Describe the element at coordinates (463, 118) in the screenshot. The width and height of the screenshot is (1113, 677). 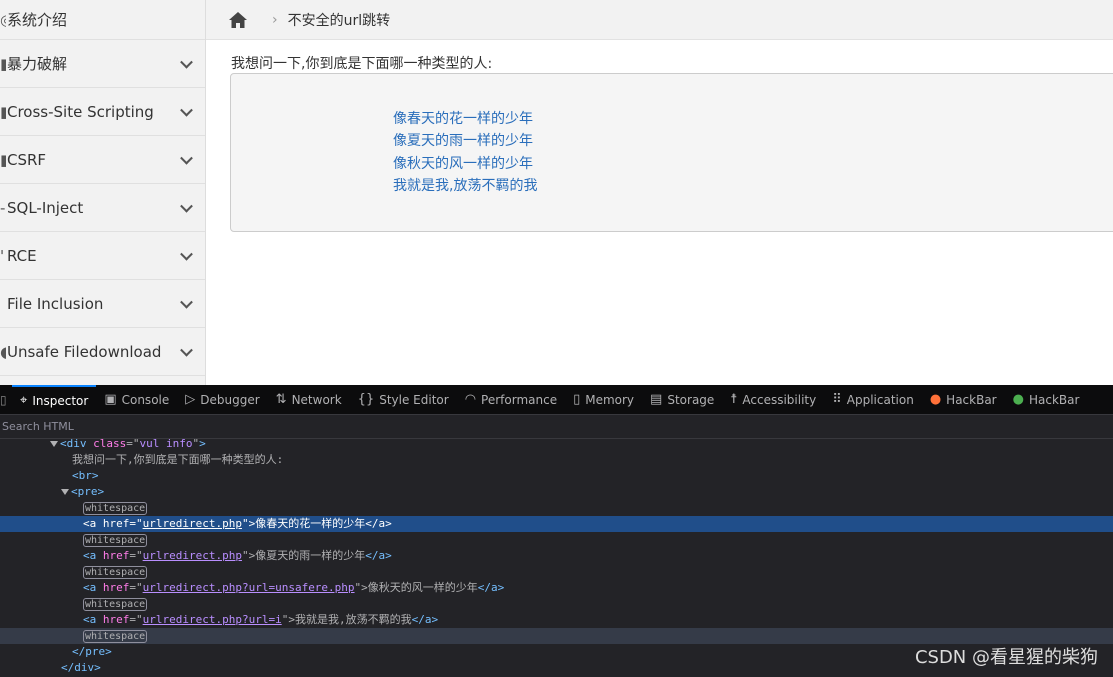
I see `answer-link: 像春天的花一样的少年` at that location.